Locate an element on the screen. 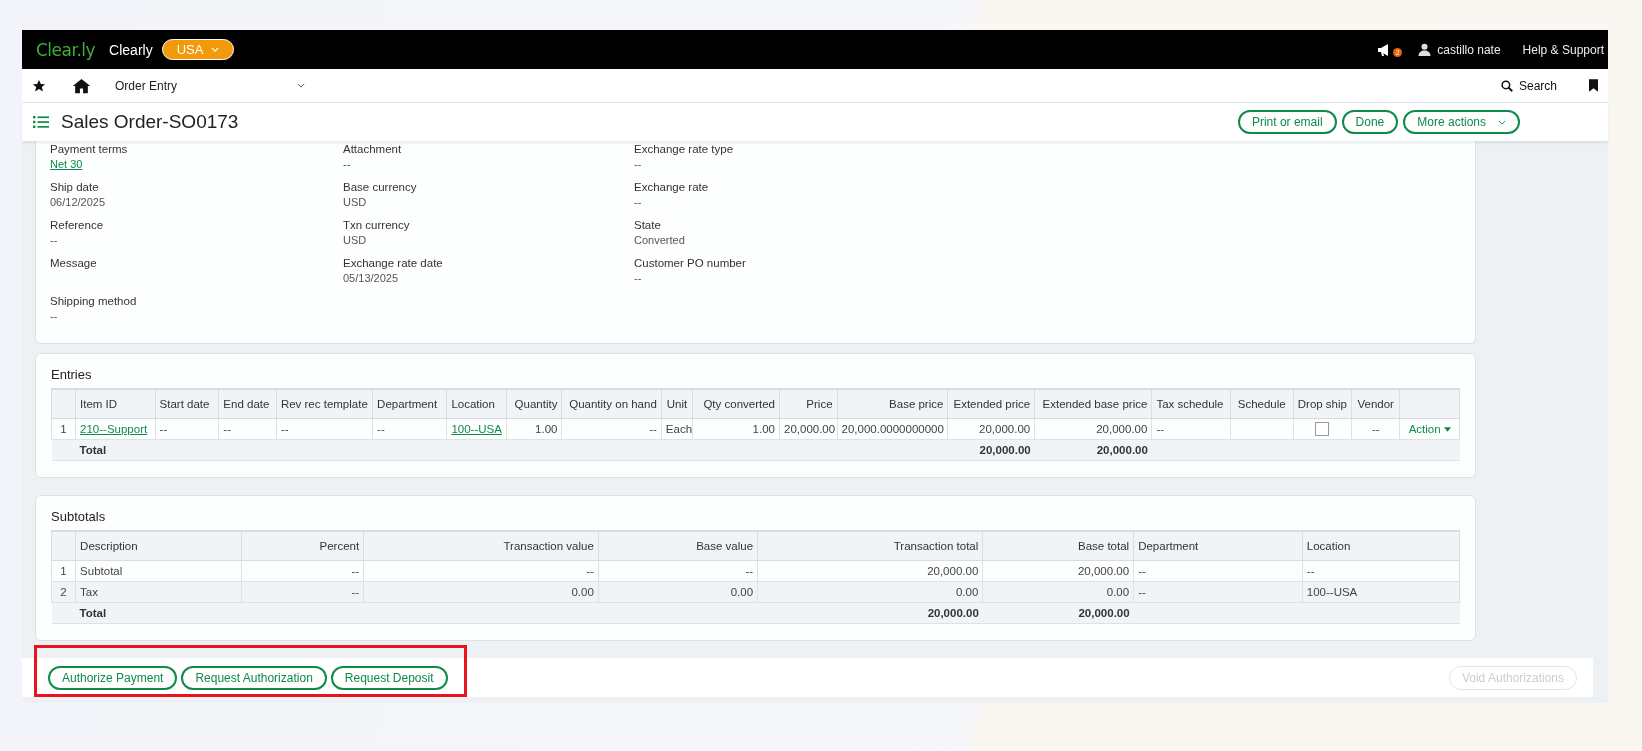 This screenshot has height=751, width=1642. field-value: Converted is located at coordinates (660, 240).